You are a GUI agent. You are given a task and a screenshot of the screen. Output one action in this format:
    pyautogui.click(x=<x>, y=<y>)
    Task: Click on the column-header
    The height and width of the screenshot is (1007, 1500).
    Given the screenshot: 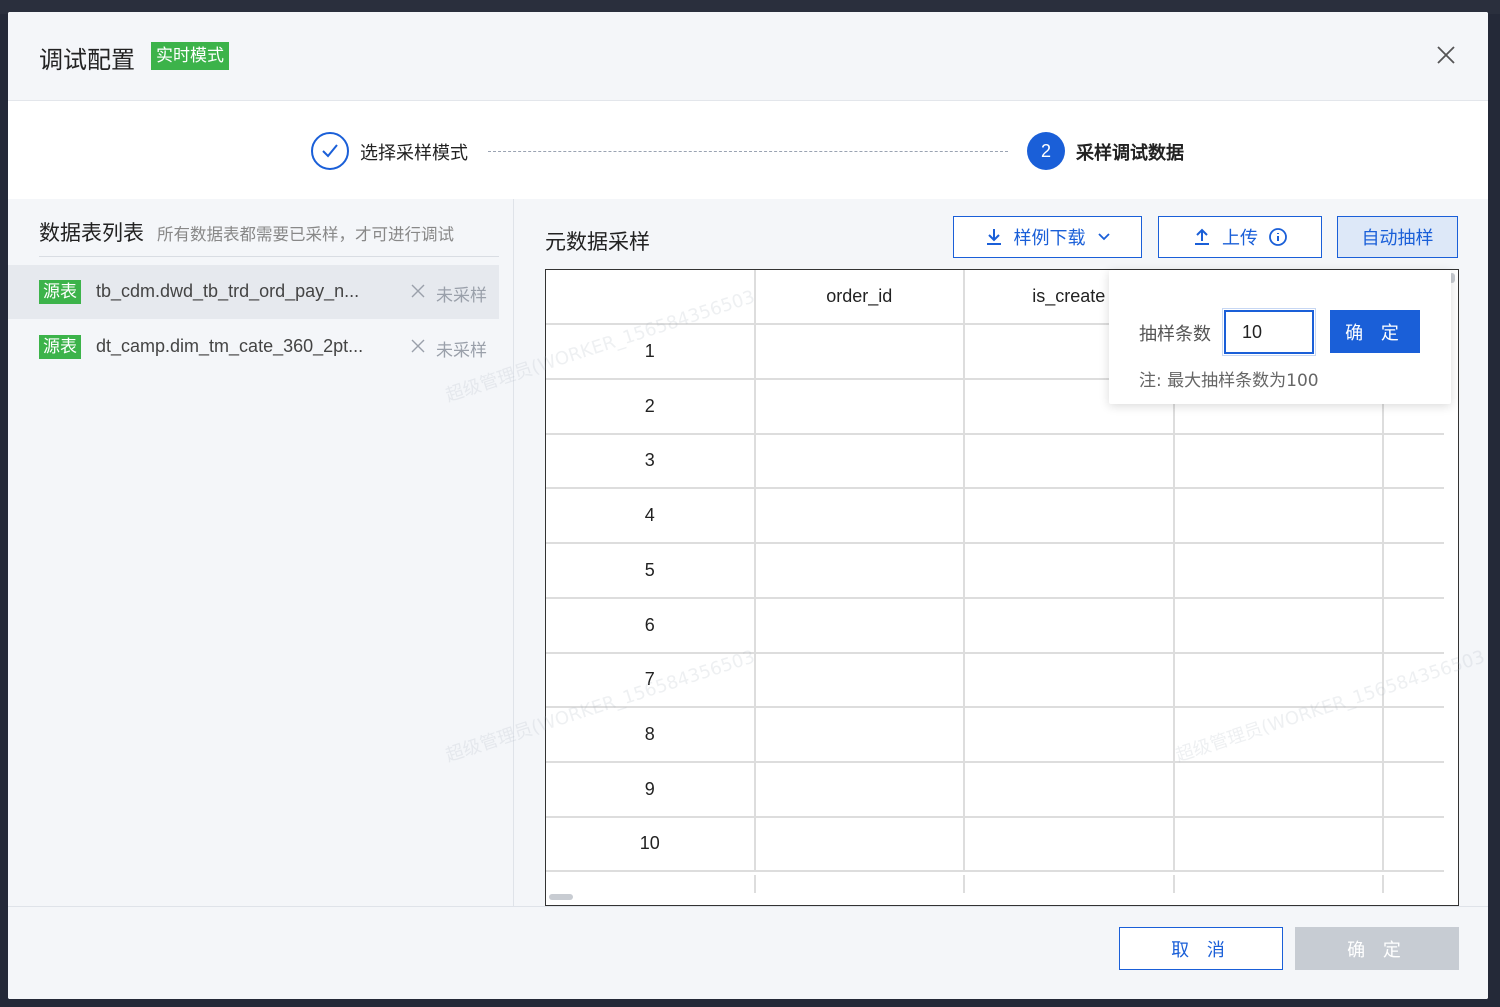 What is the action you would take?
    pyautogui.click(x=651, y=296)
    